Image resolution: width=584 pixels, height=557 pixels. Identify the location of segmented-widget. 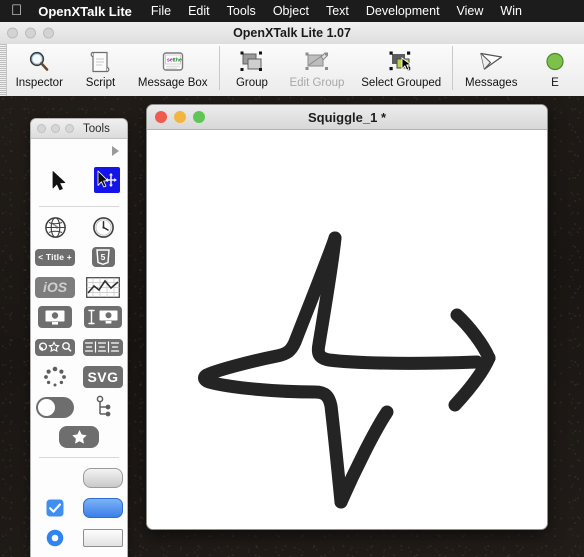
(103, 347).